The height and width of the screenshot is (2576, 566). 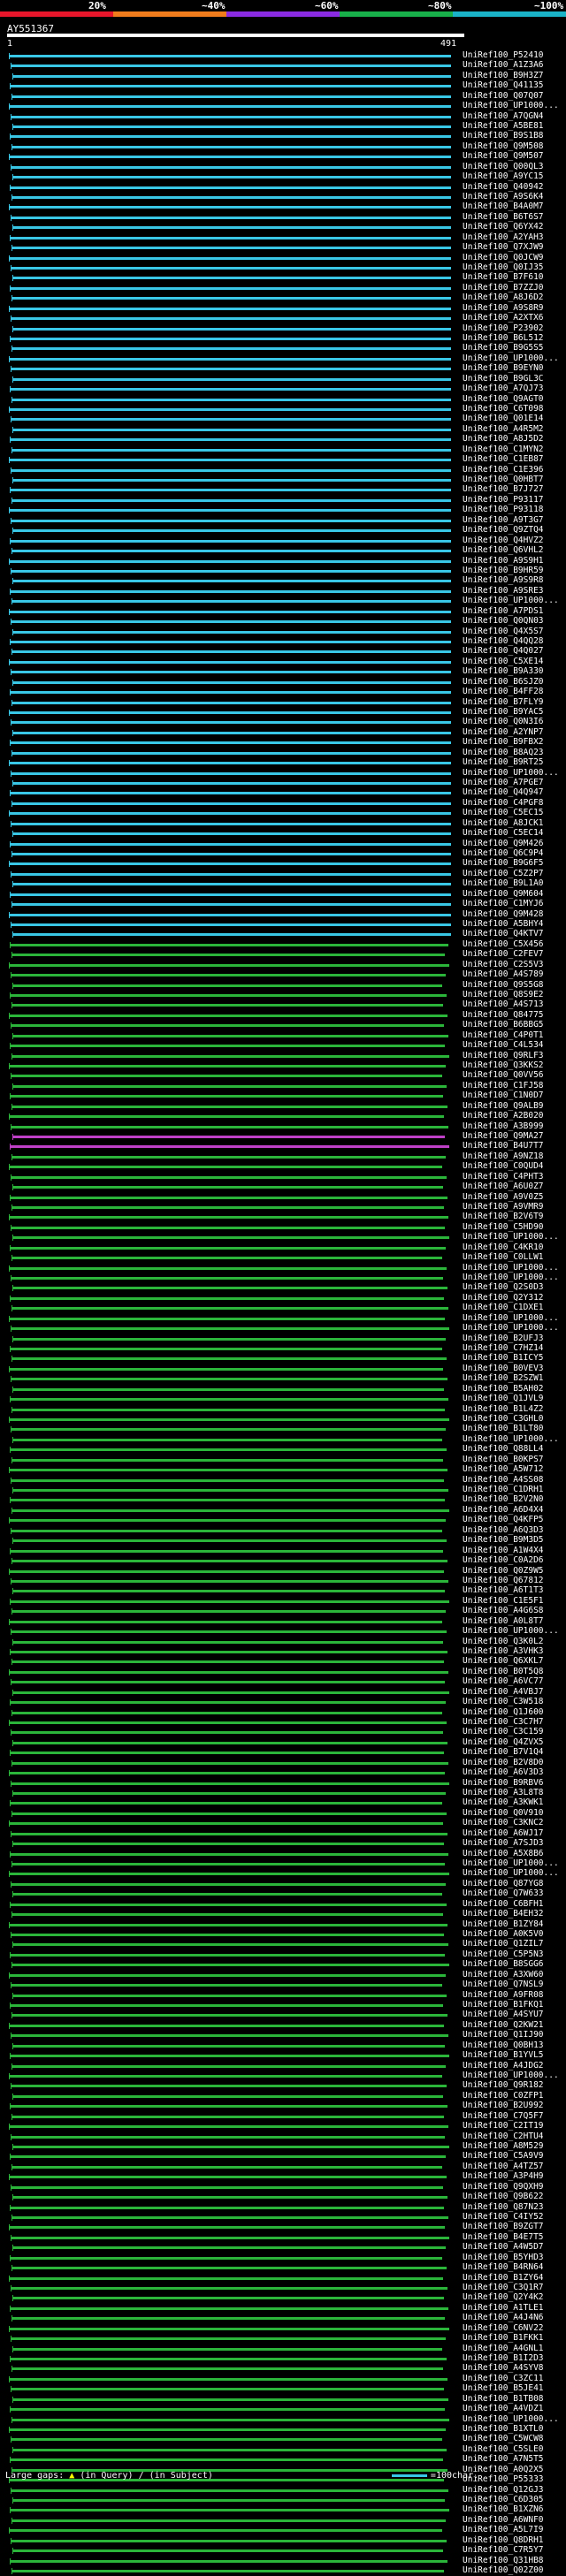 I want to click on hit-label: UniRef100_C1N0D7, so click(x=504, y=1095).